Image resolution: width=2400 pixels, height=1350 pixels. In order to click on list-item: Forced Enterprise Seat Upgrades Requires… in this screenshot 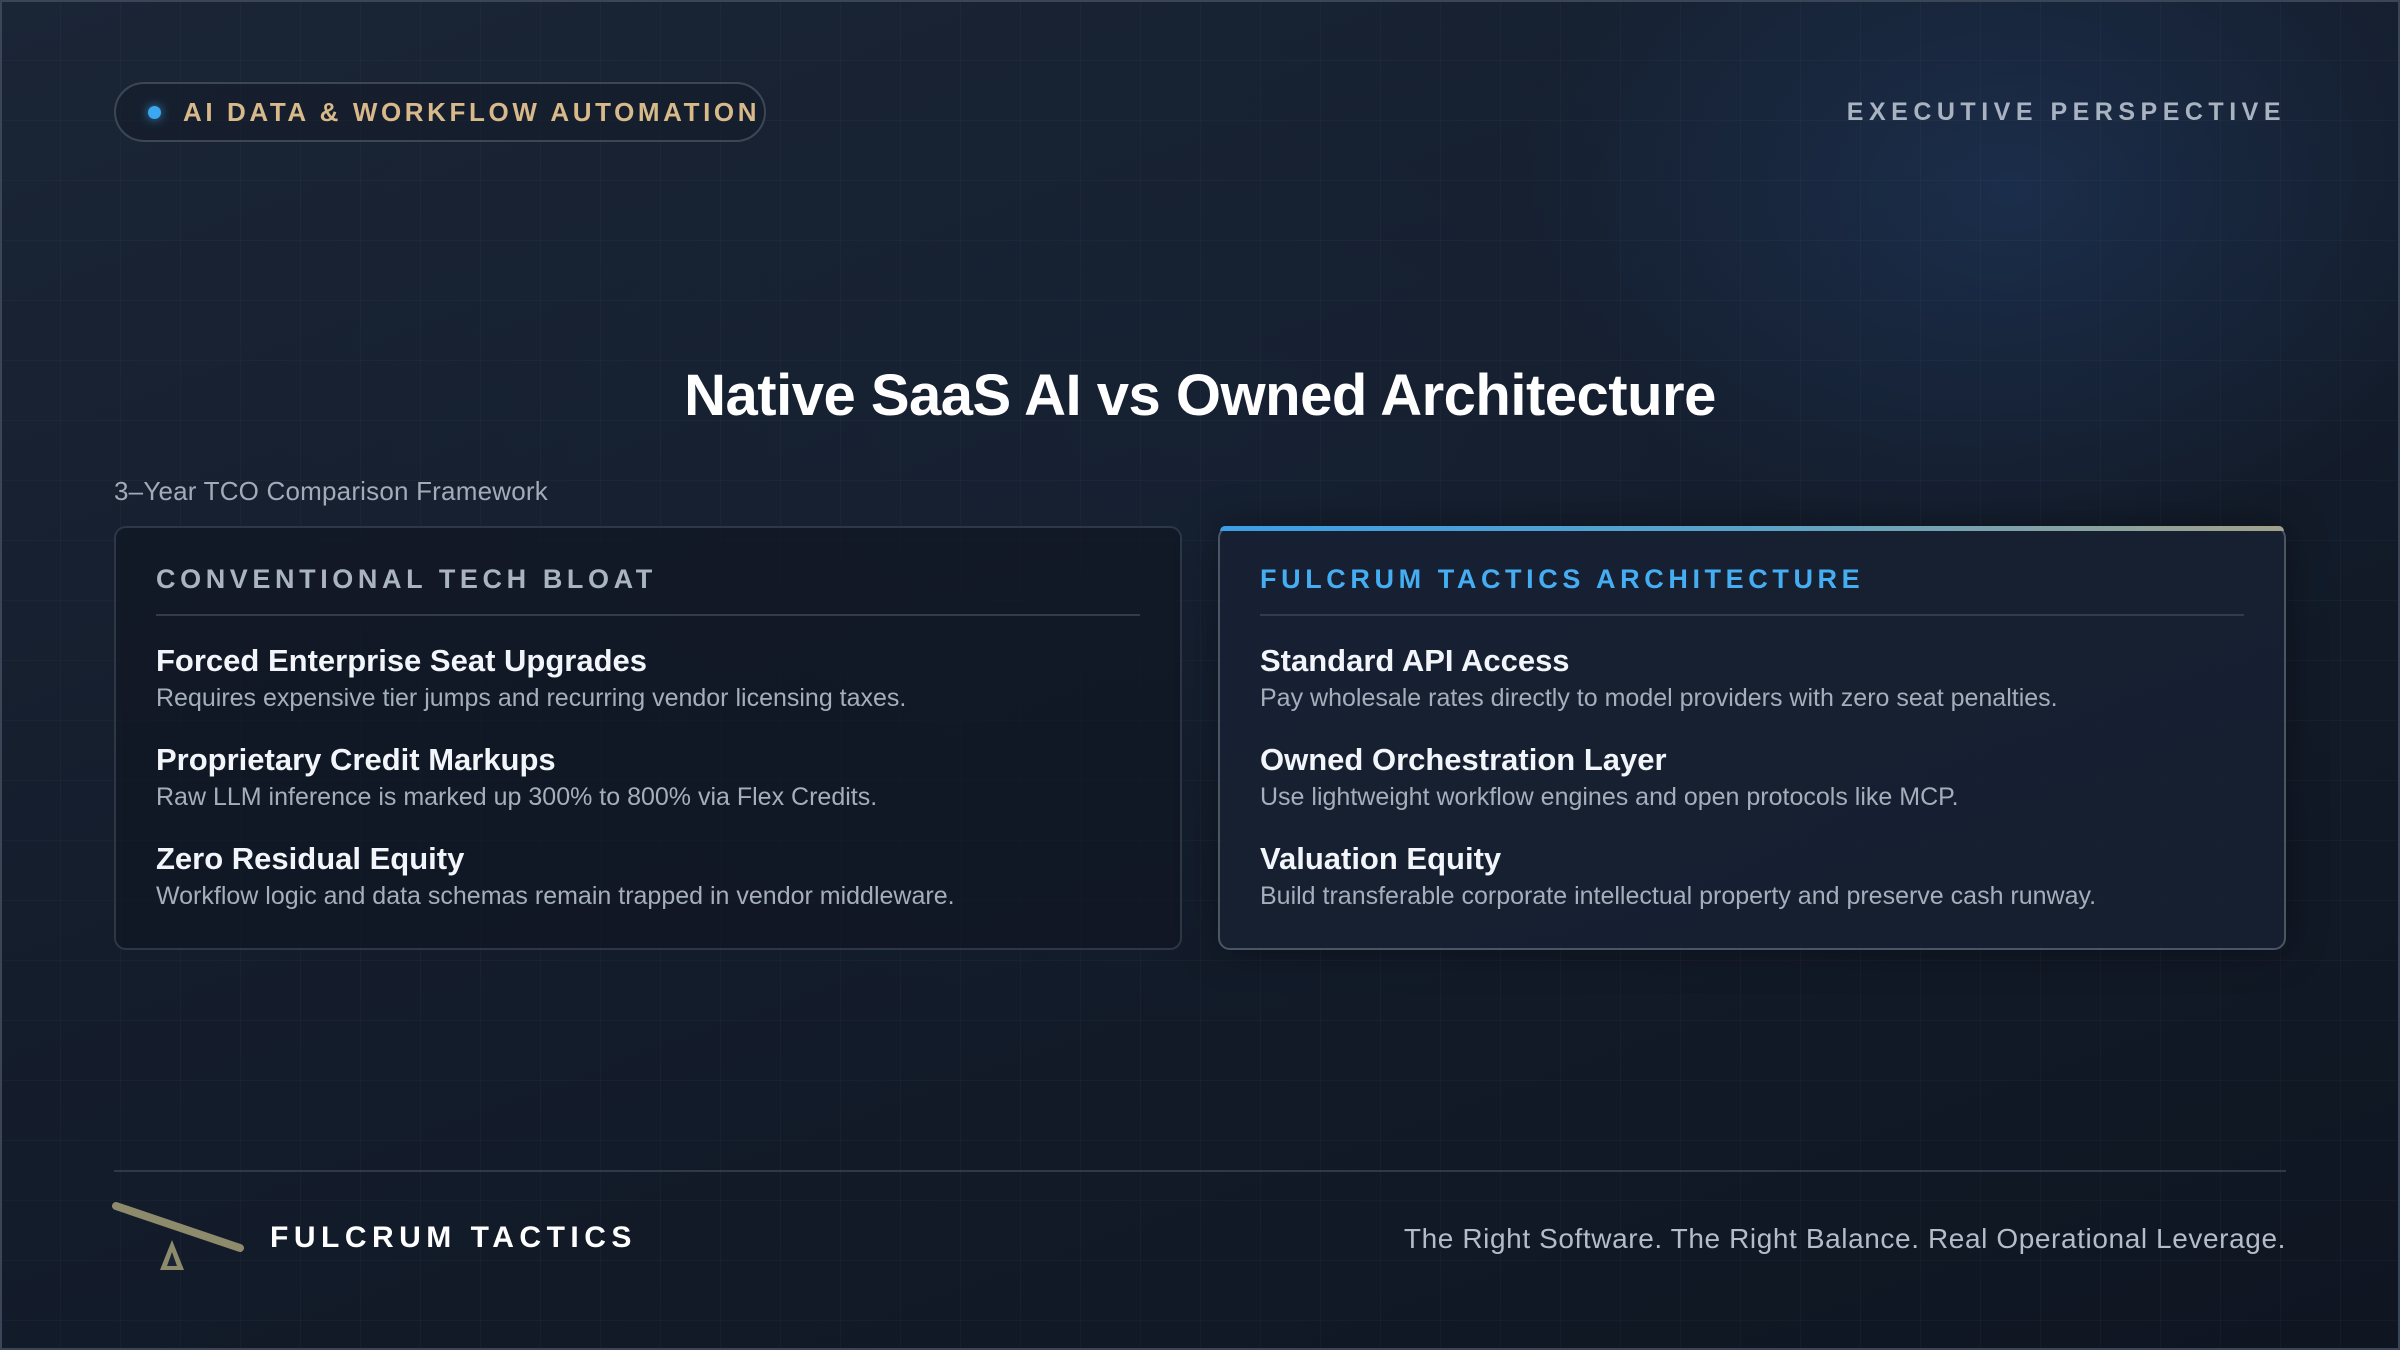, I will do `click(648, 678)`.